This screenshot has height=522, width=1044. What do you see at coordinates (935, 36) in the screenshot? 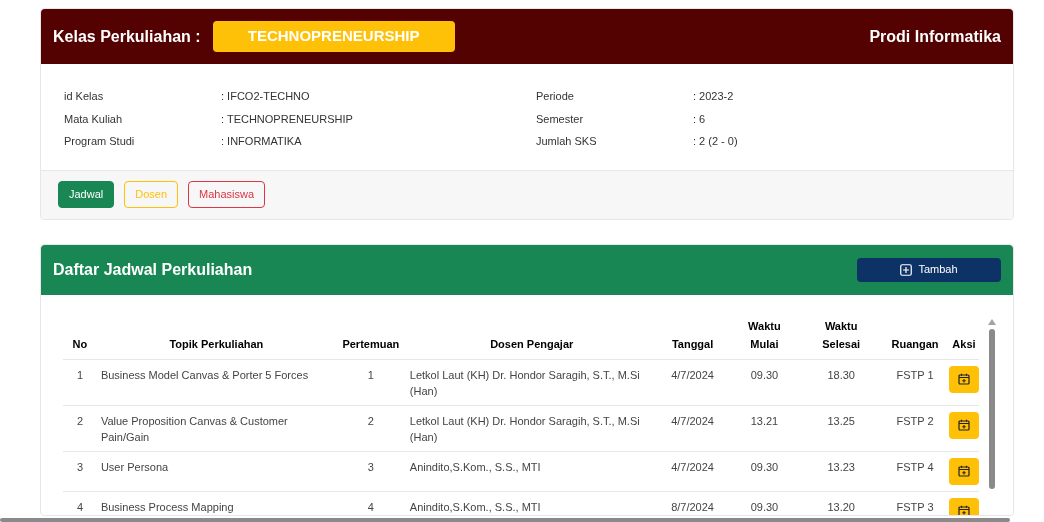
I see `program-title: Prodi Informatika` at bounding box center [935, 36].